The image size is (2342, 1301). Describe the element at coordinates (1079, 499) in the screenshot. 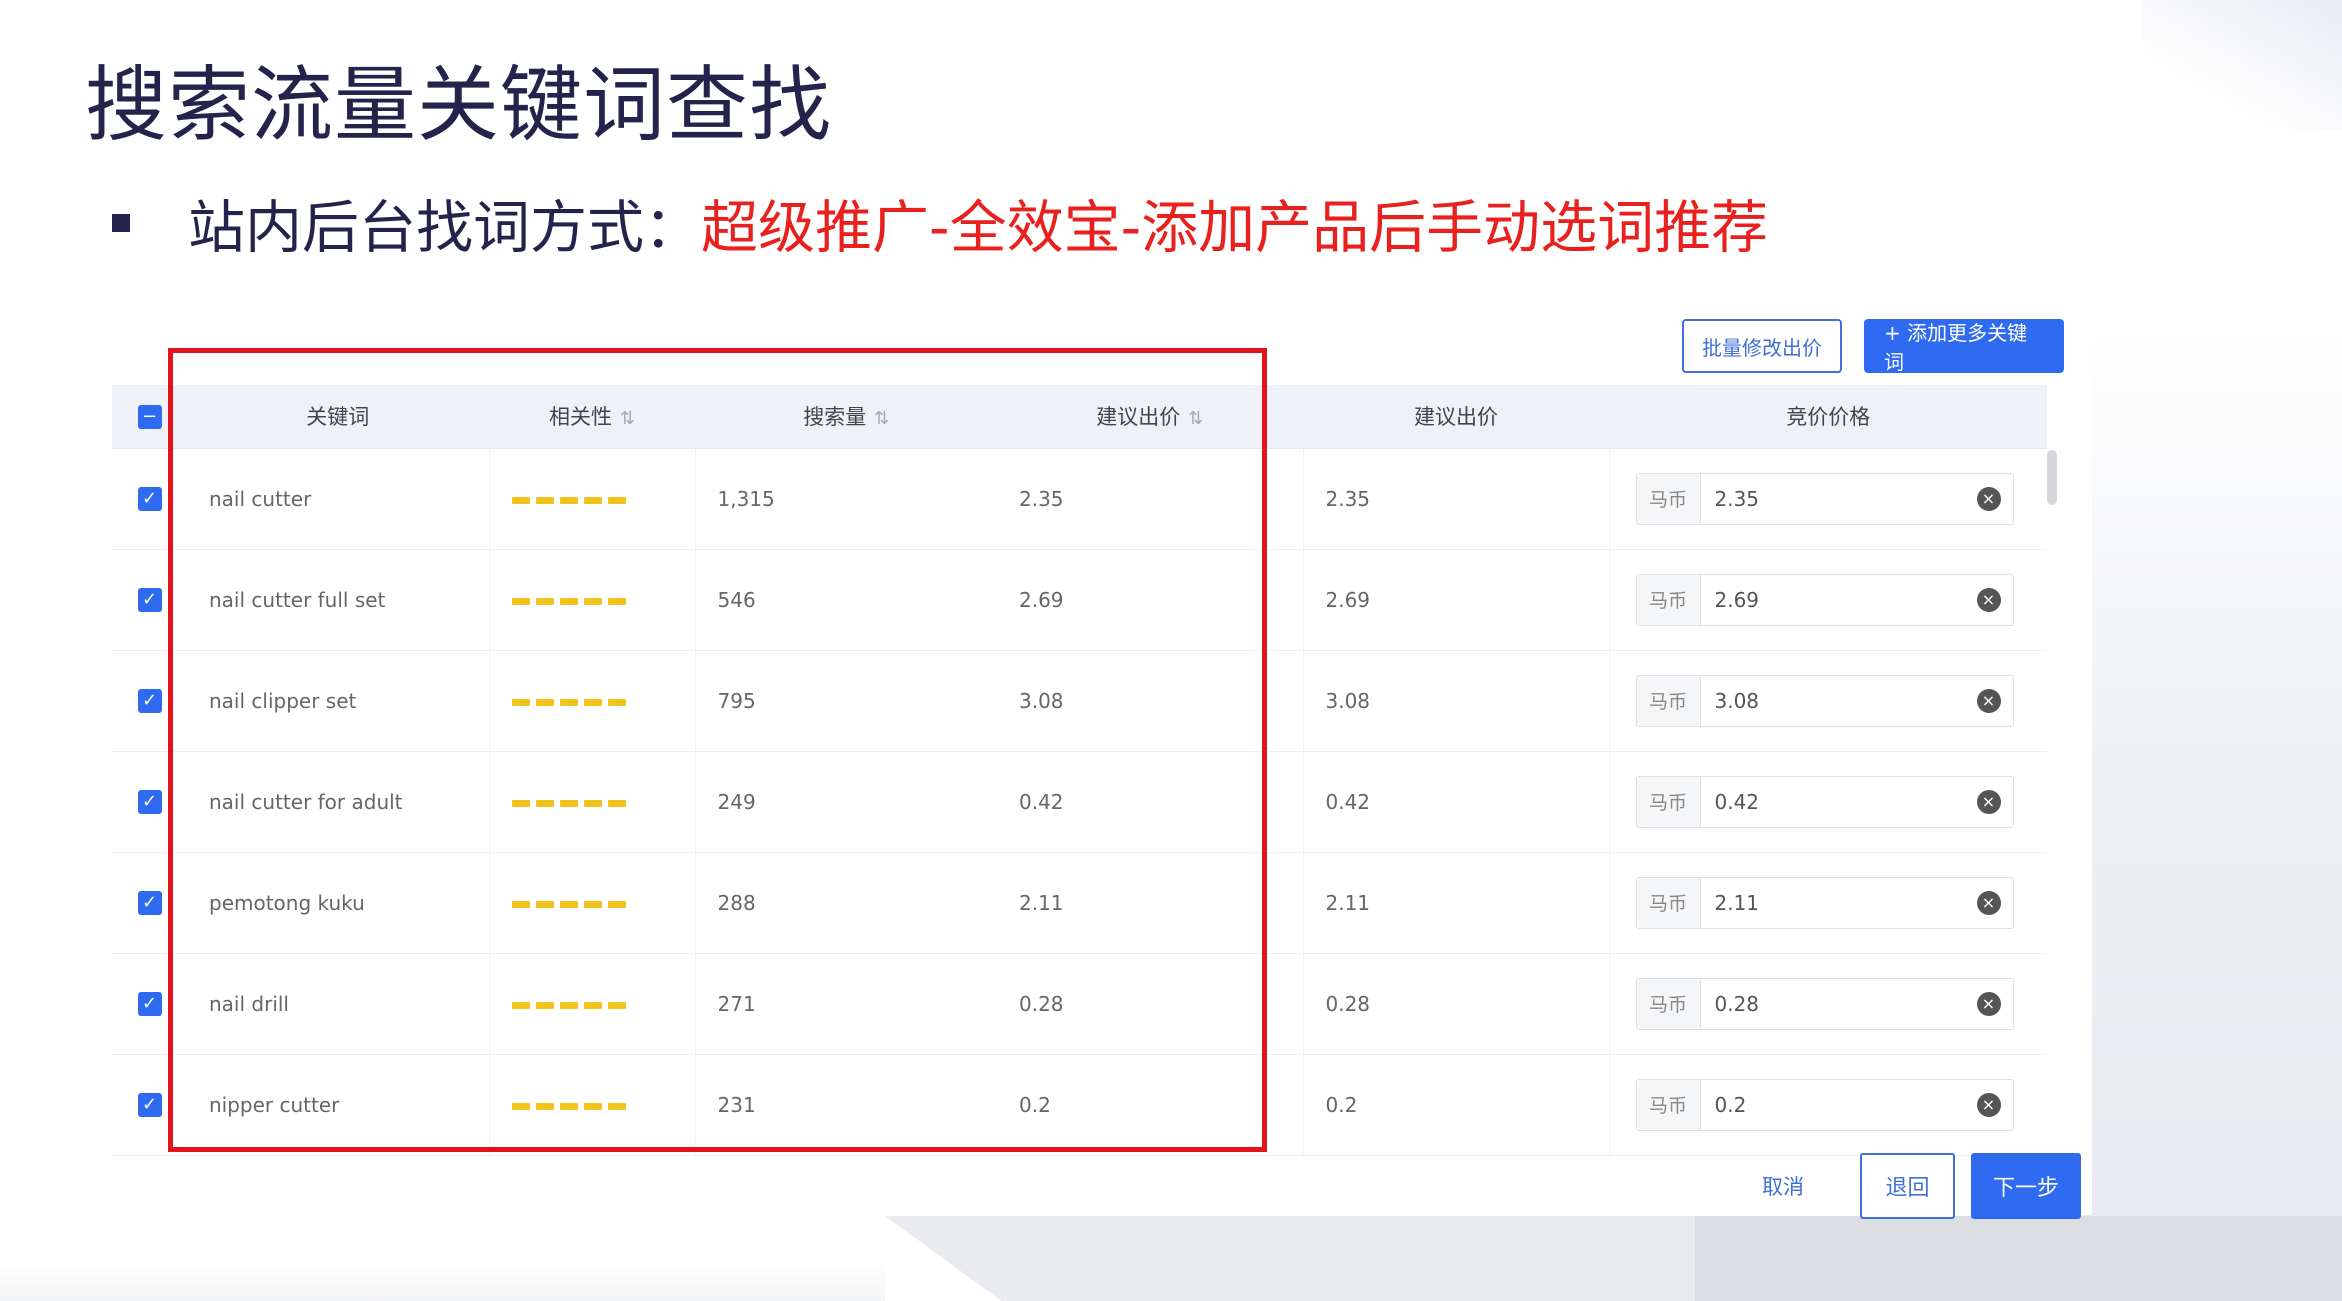

I see `table-row: ✓ nail cutter 1,315 2.35 2.35 马币 2.35 ×` at that location.